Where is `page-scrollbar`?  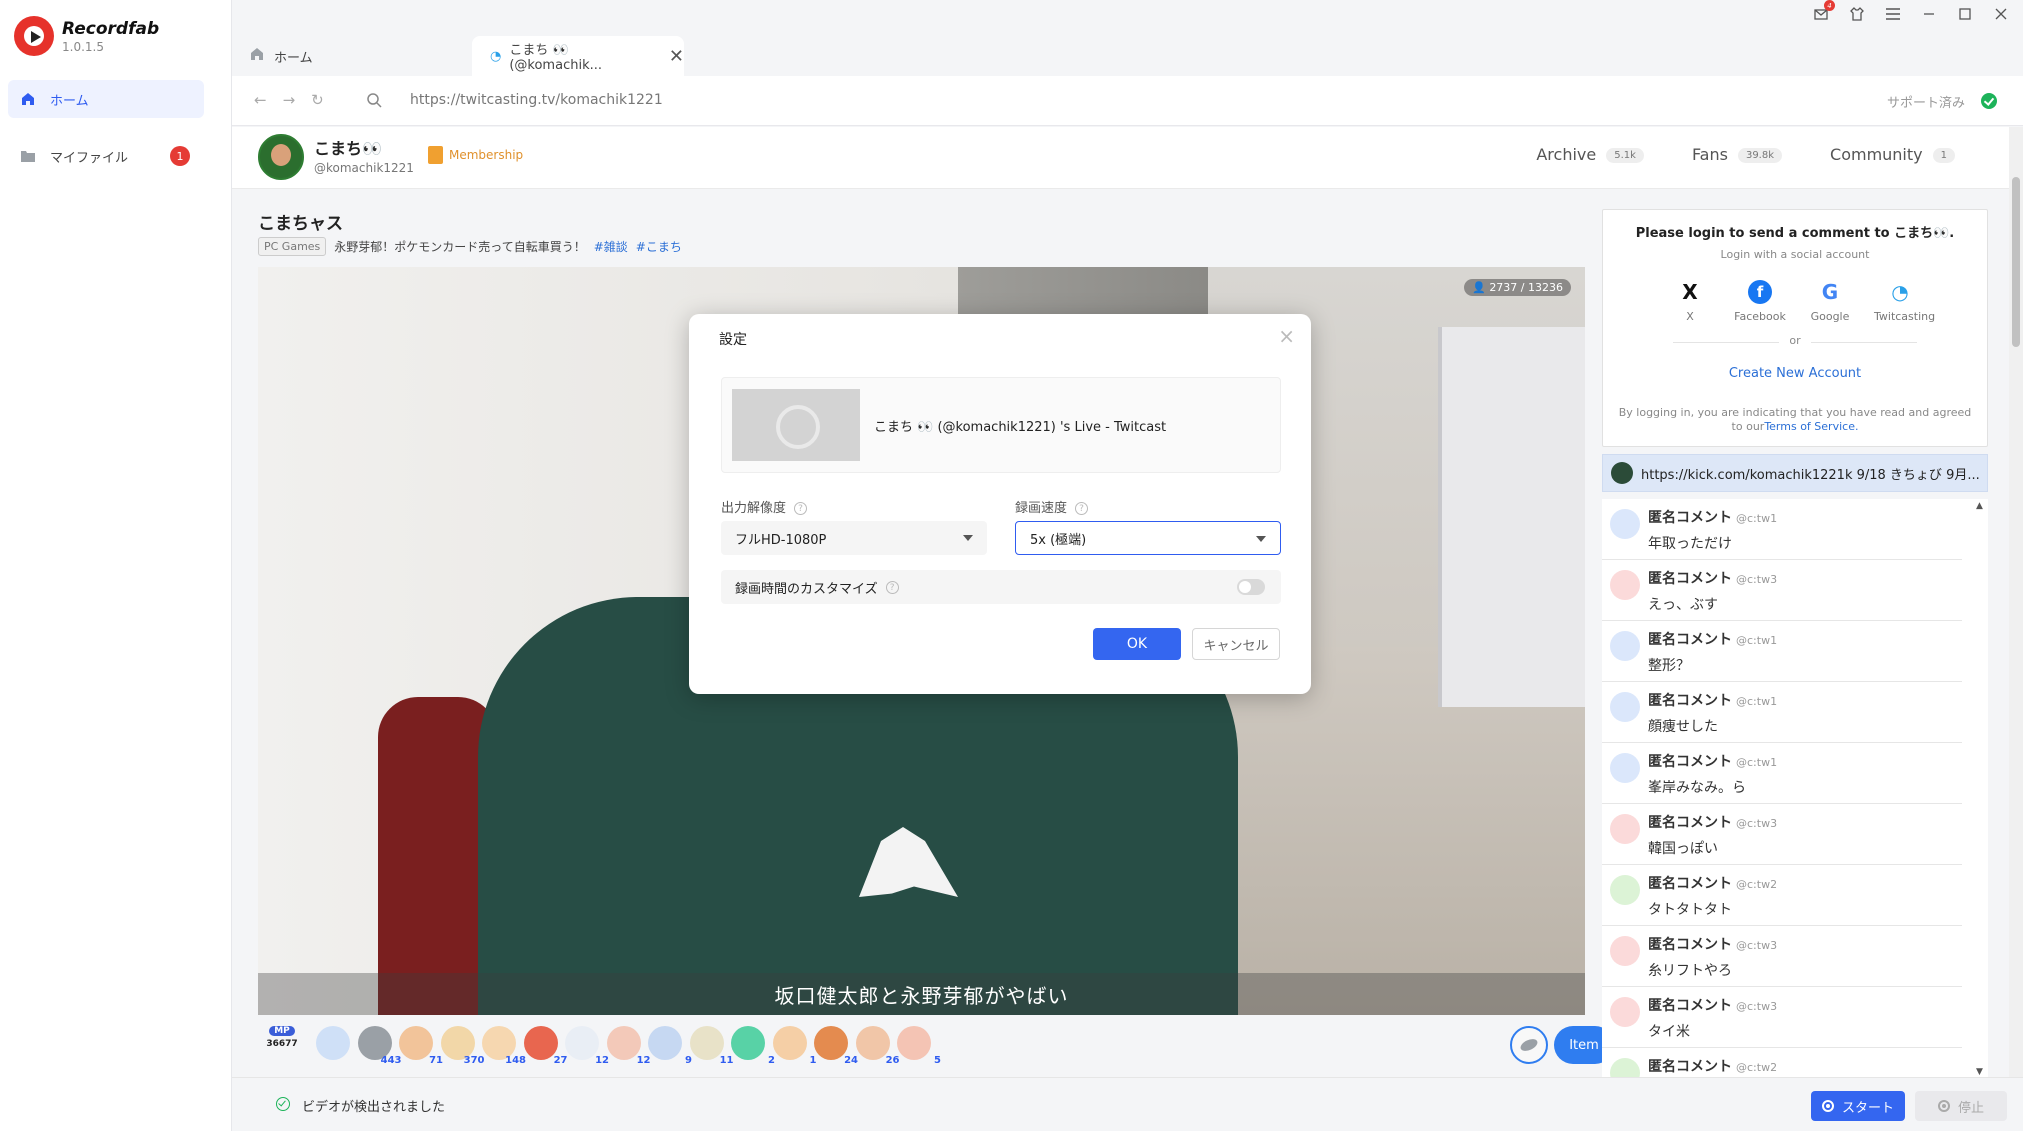 page-scrollbar is located at coordinates (2016, 602).